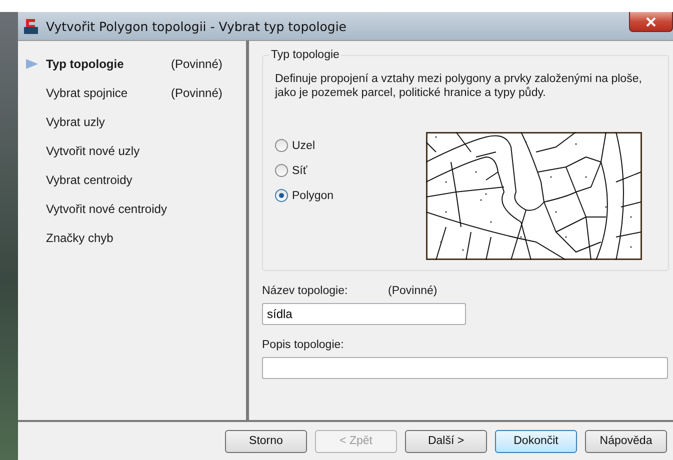 This screenshot has width=673, height=460. Describe the element at coordinates (132, 63) in the screenshot. I see `step-item: Typ topologie (Povinné)` at that location.